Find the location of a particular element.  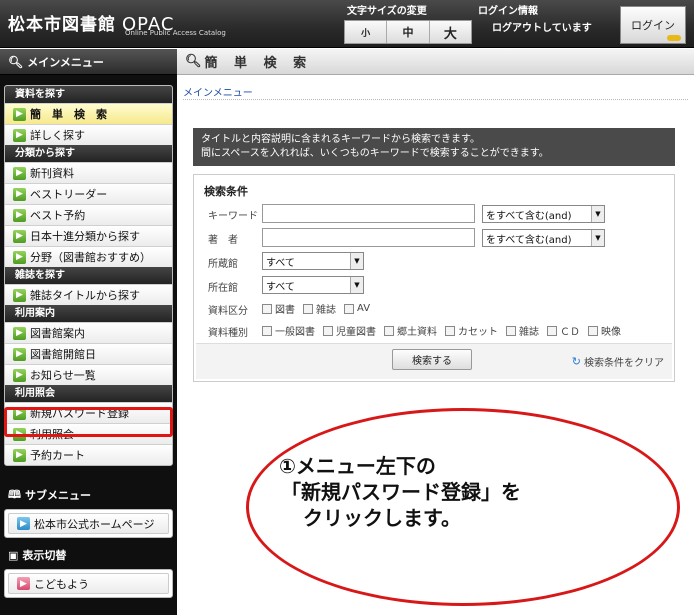

clear-conditions-link: ↻ 検索条件をクリア is located at coordinates (618, 361).